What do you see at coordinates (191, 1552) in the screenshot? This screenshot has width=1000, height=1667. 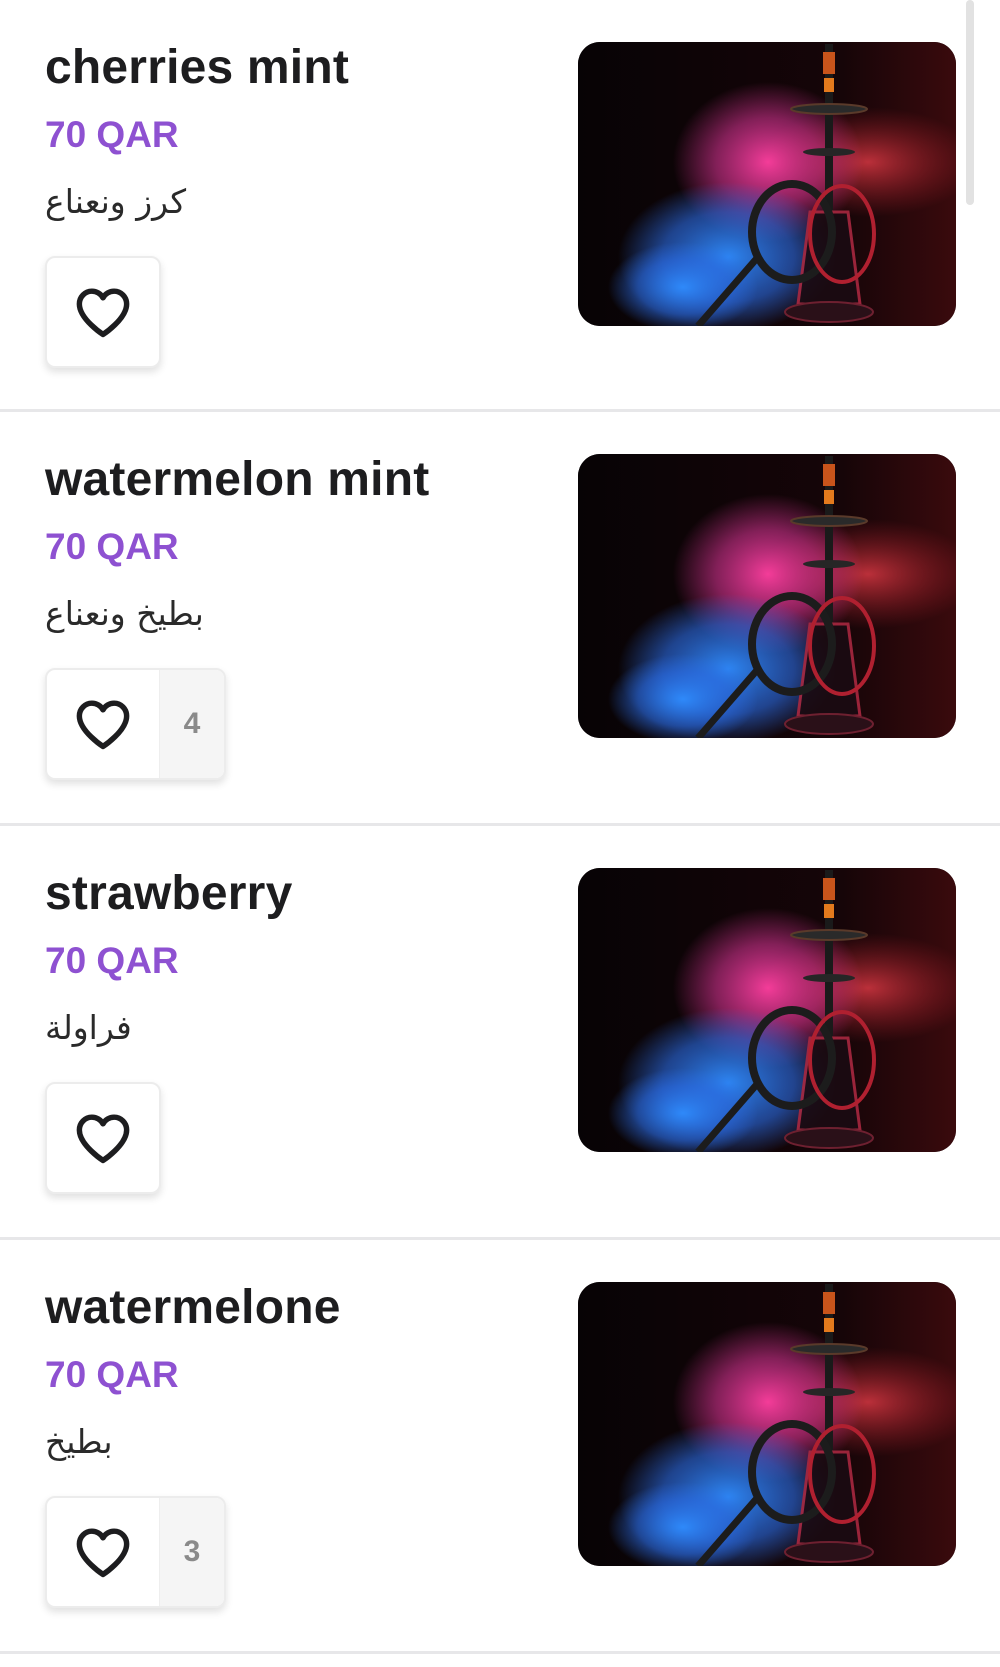 I see `like-count: 3` at bounding box center [191, 1552].